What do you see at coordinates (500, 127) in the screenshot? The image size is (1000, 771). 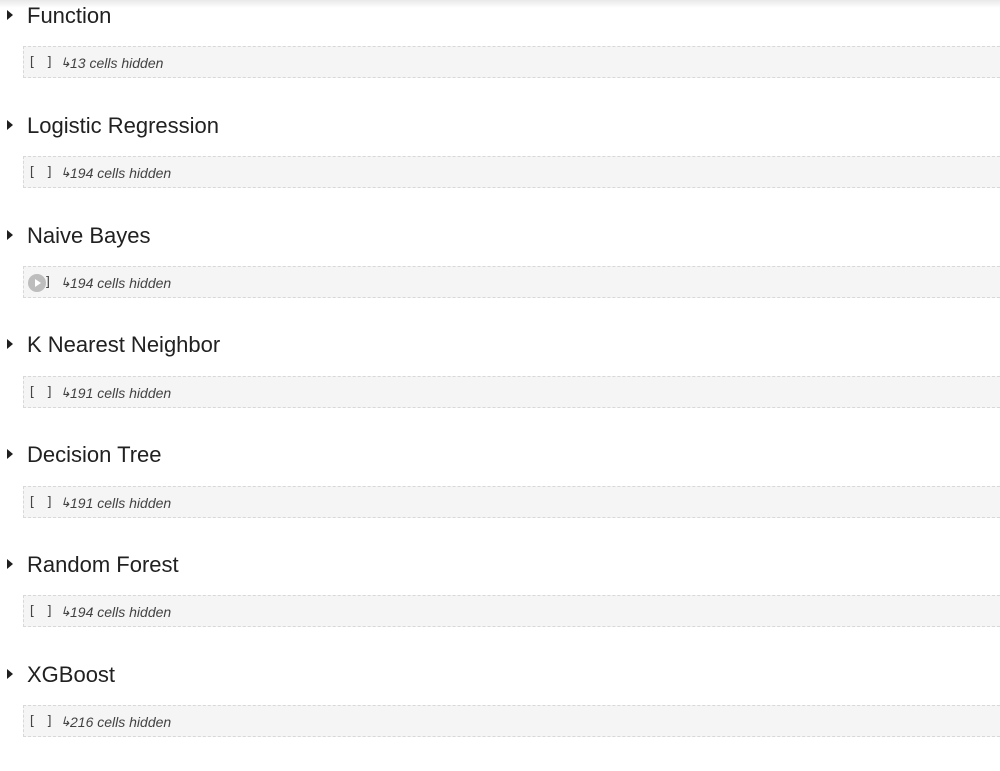 I see `section-heading-row: Logistic Regression` at bounding box center [500, 127].